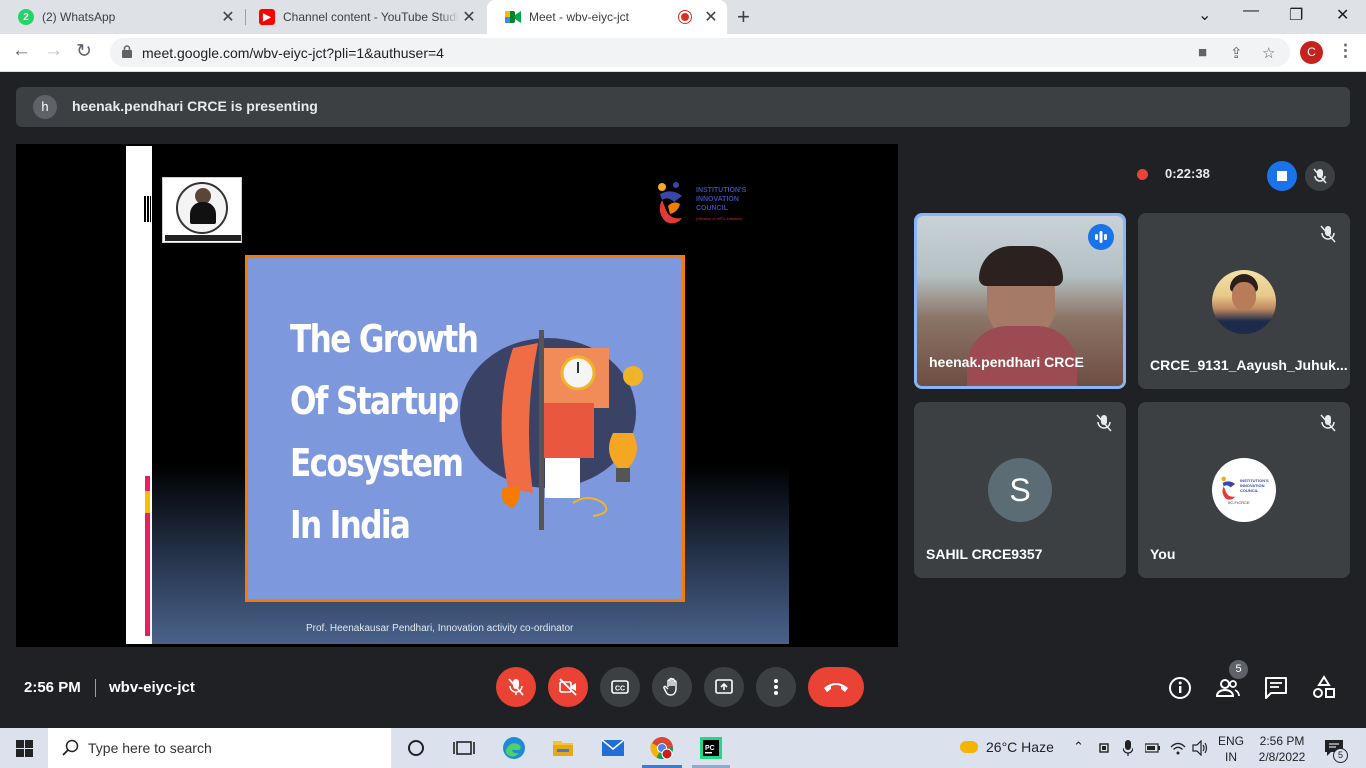  What do you see at coordinates (150, 748) in the screenshot?
I see `search-placeholder: Type here to search` at bounding box center [150, 748].